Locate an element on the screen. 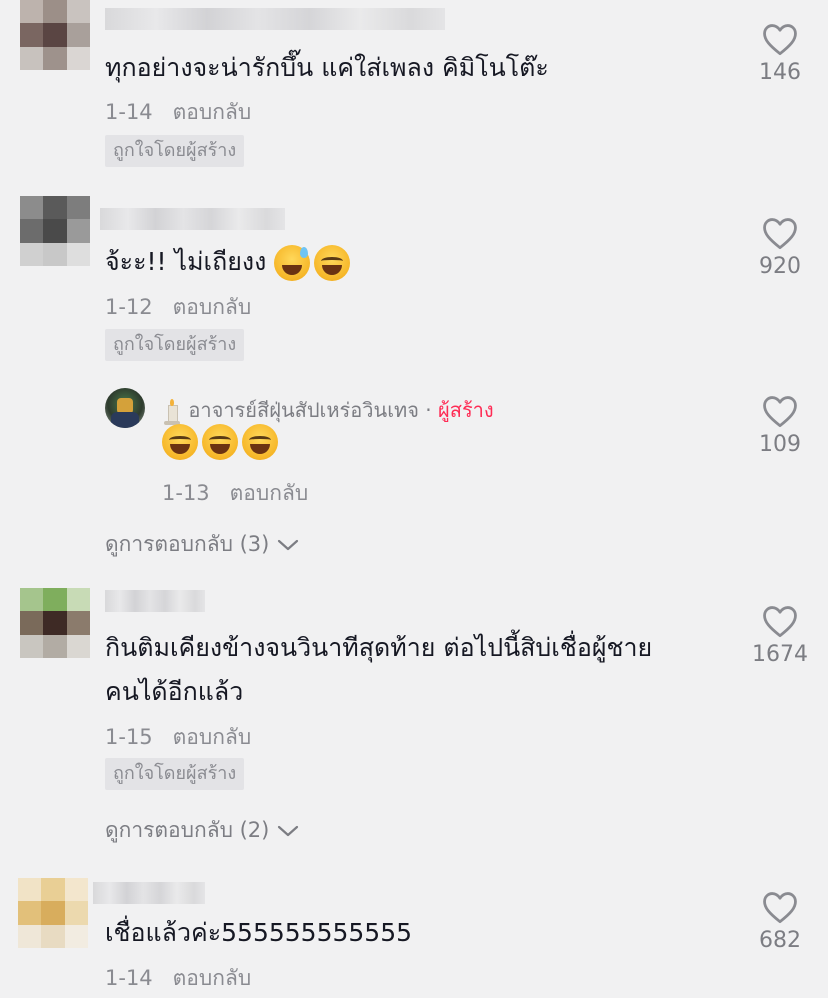 This screenshot has height=998, width=828. reply-author-line: อาจารย์สีฝุ่นสัปเหร่อวินเทจ · ผู้สร้าง is located at coordinates (328, 410).